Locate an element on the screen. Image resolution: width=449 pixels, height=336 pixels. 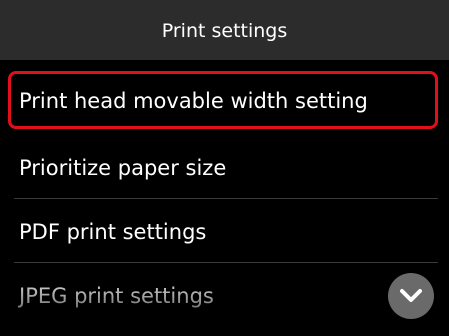
menu-item-label: JPEG print settings is located at coordinates (116, 296).